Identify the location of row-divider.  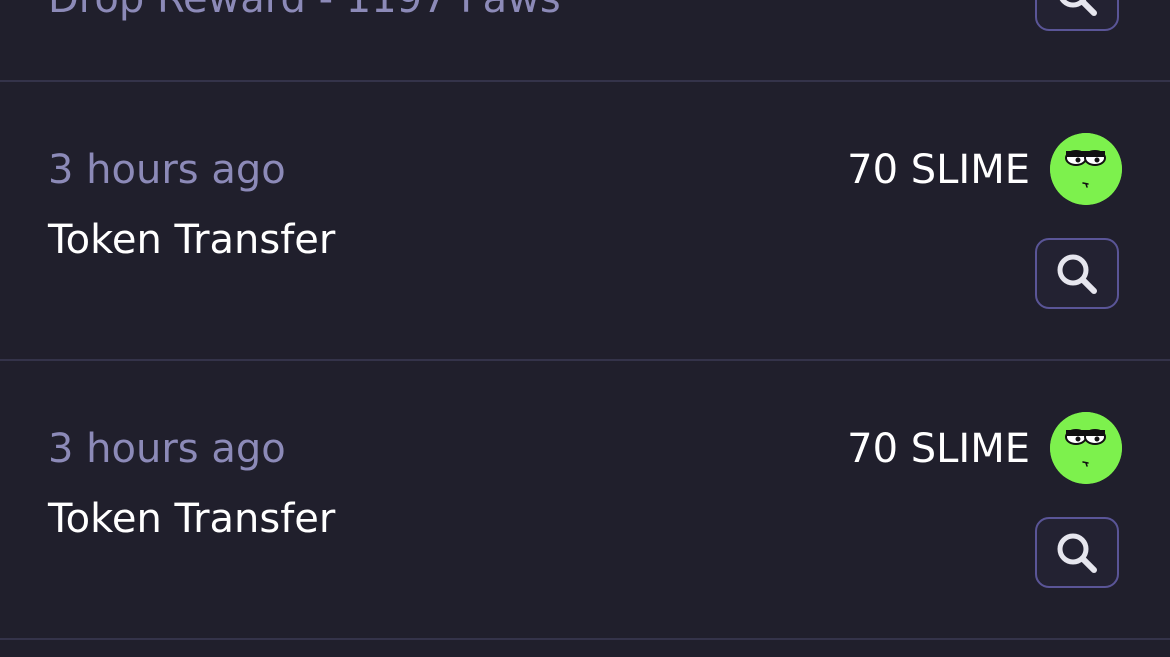
(585, 639).